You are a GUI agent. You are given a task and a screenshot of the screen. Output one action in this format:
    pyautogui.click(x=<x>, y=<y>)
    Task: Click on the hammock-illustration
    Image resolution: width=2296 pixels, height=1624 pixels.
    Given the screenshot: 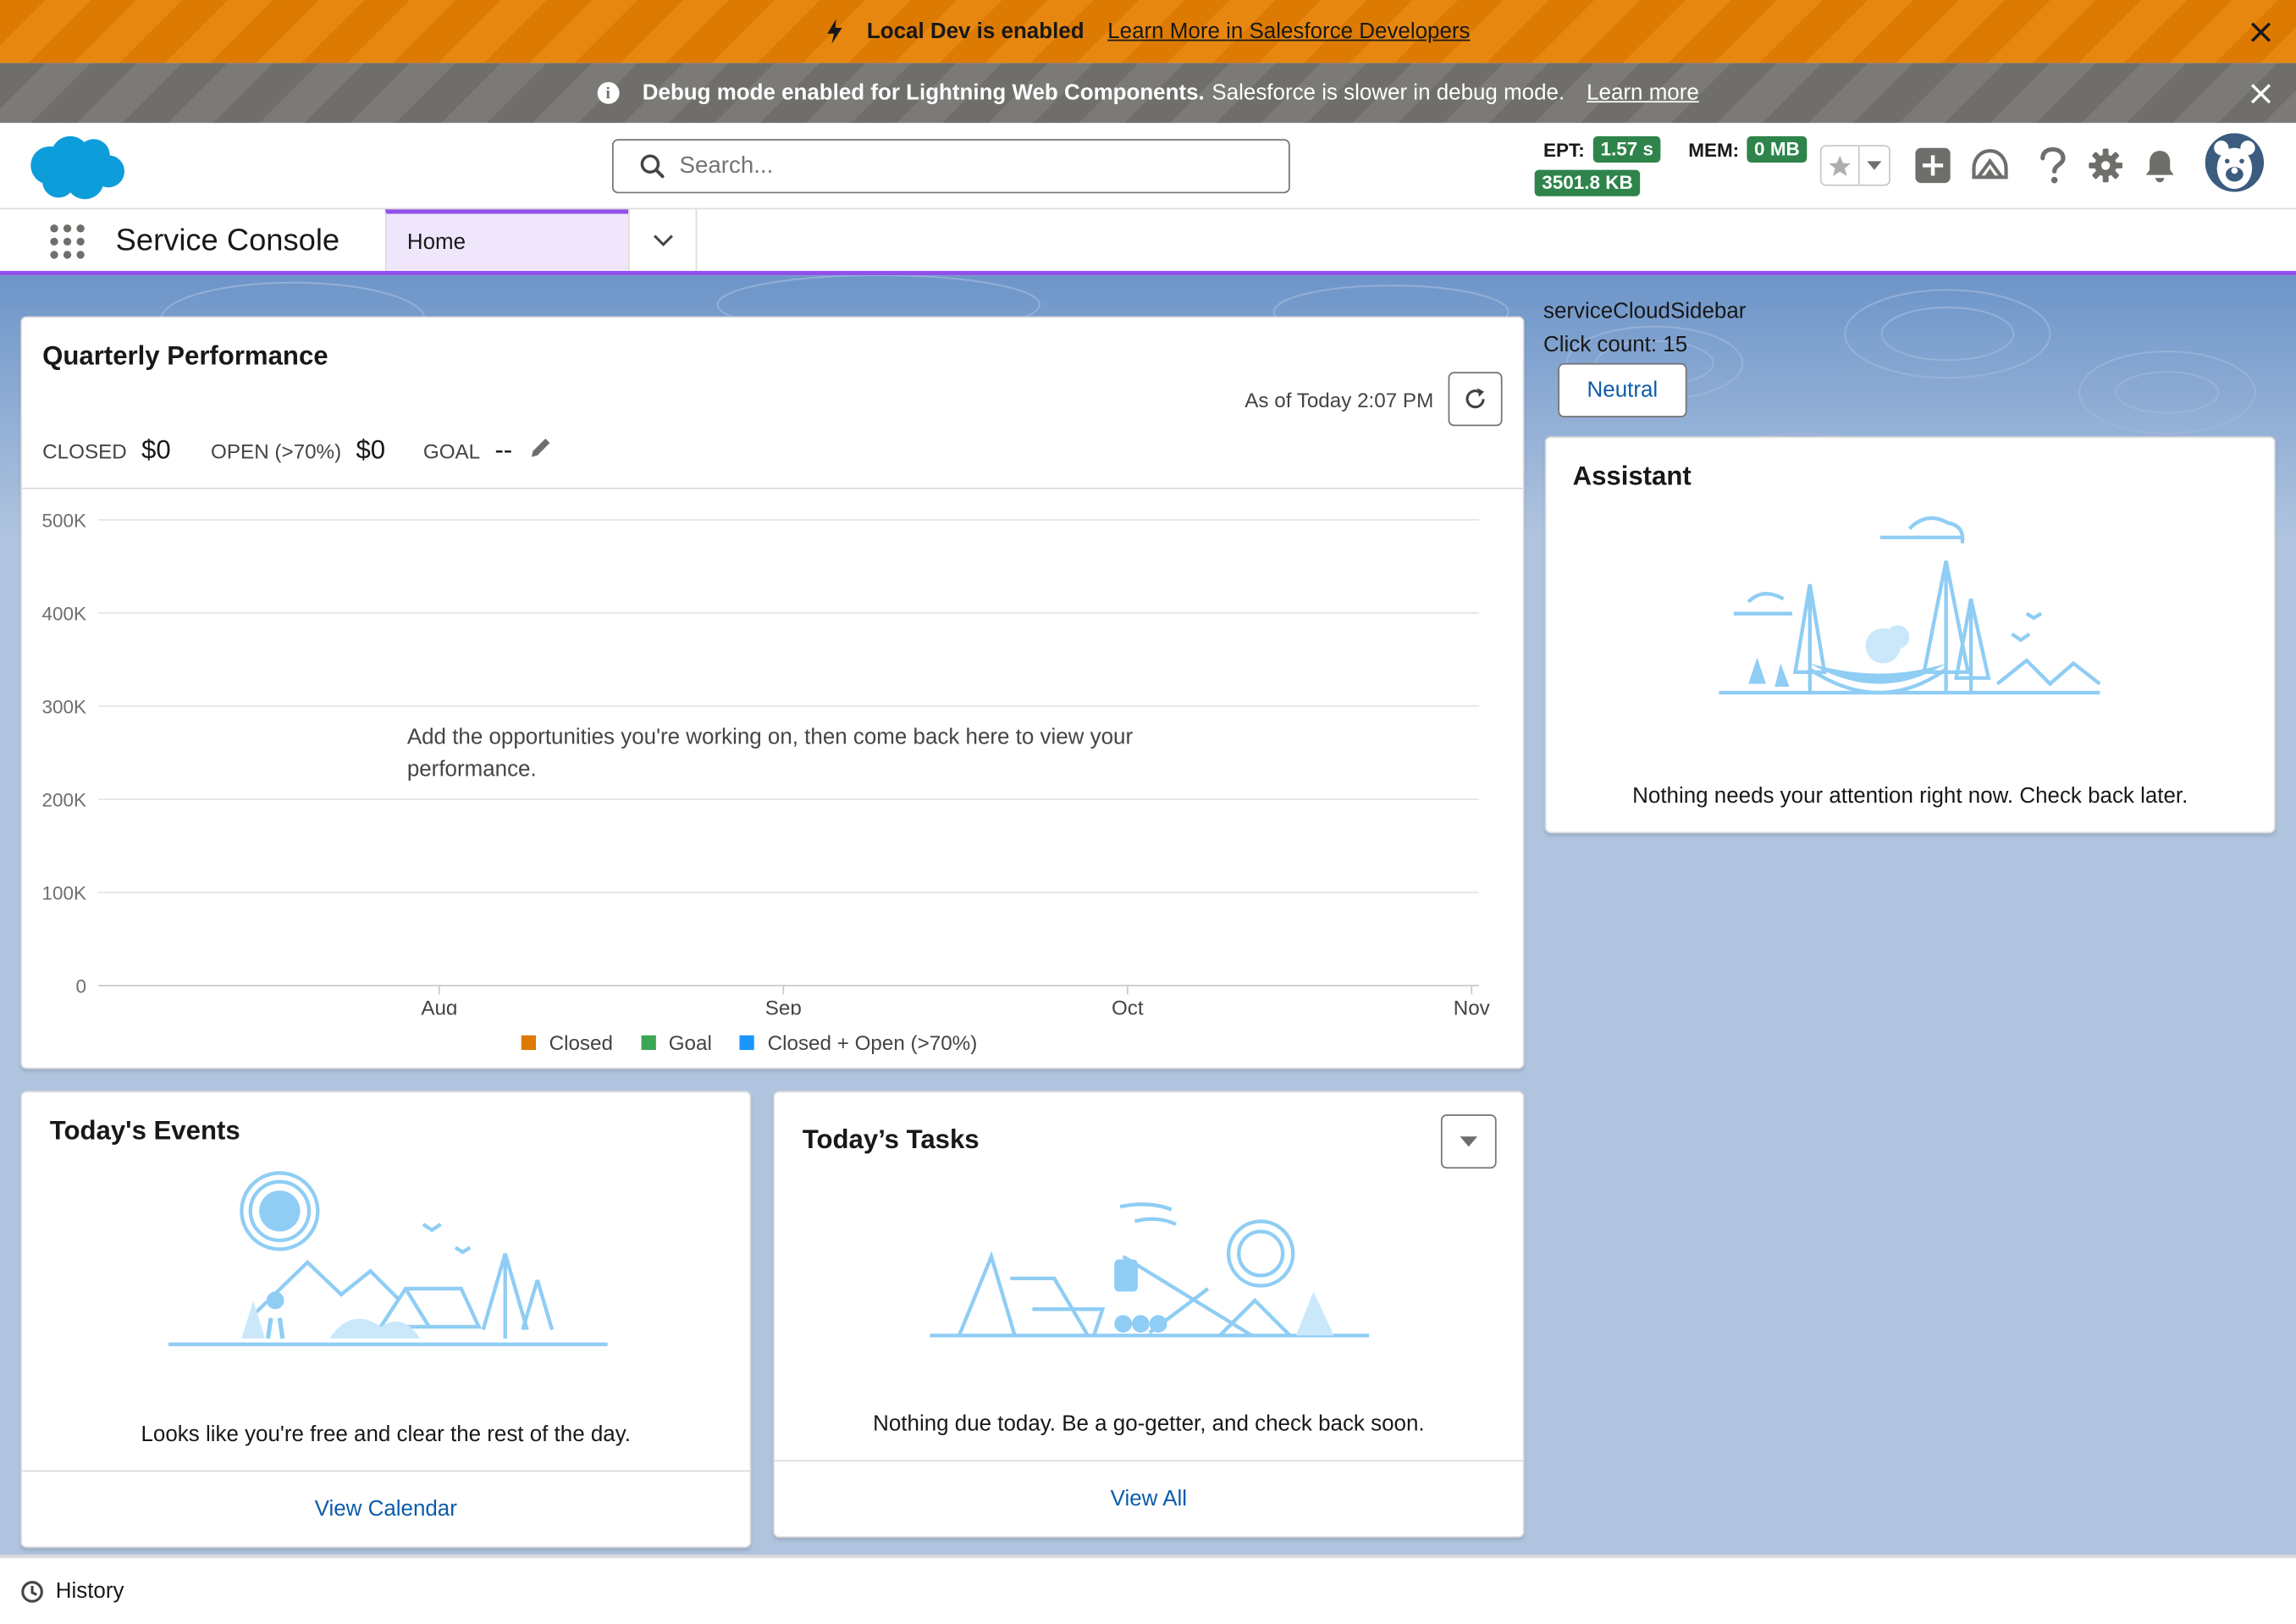 What is the action you would take?
    pyautogui.click(x=1910, y=605)
    